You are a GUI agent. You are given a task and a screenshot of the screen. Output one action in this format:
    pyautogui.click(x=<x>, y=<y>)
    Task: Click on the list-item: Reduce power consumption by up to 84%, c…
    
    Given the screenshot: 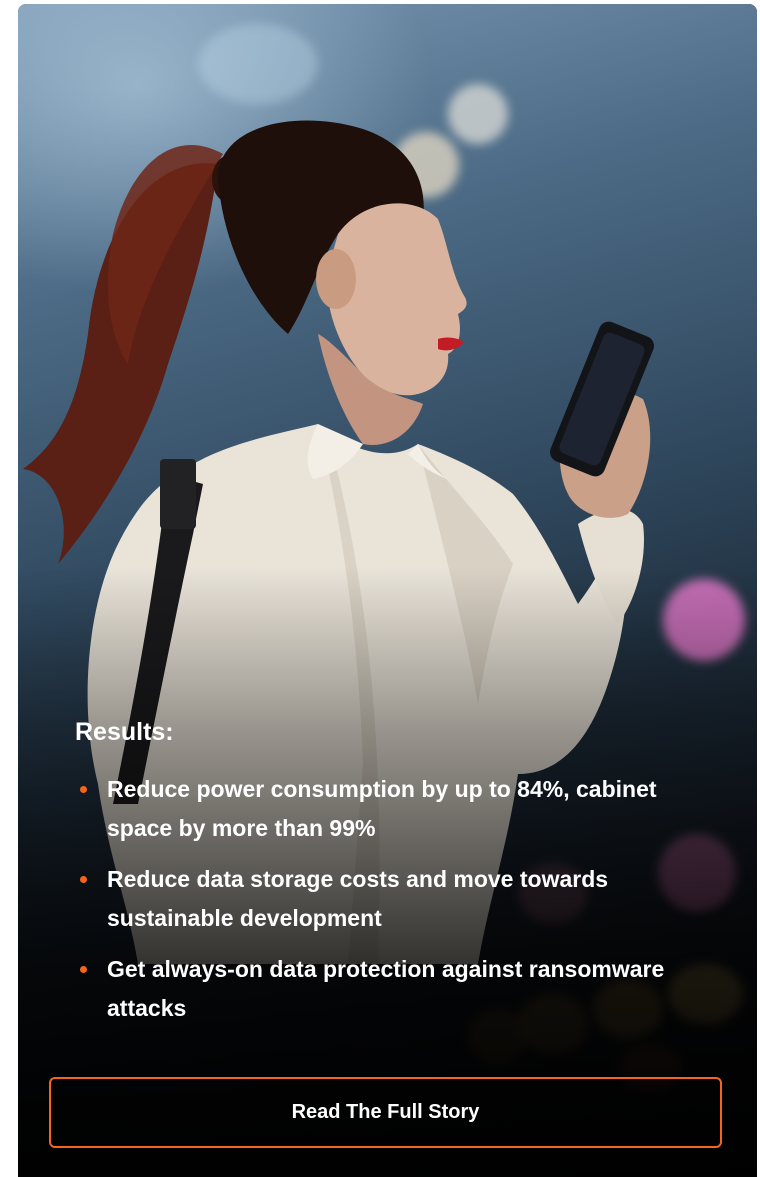 What is the action you would take?
    pyautogui.click(x=395, y=809)
    